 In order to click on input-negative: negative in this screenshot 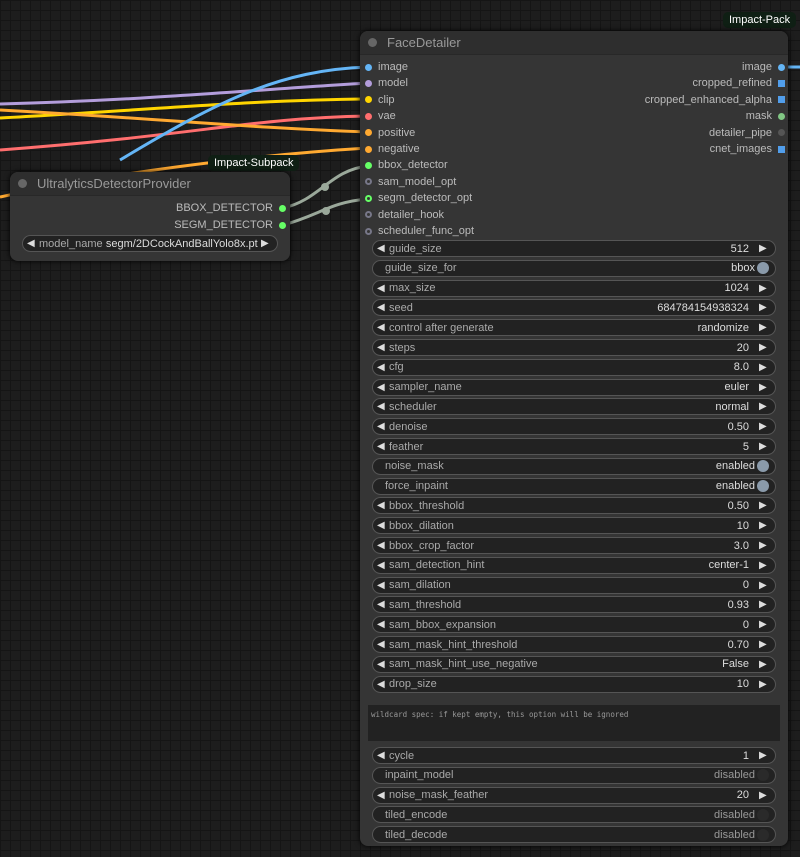, I will do `click(392, 149)`.